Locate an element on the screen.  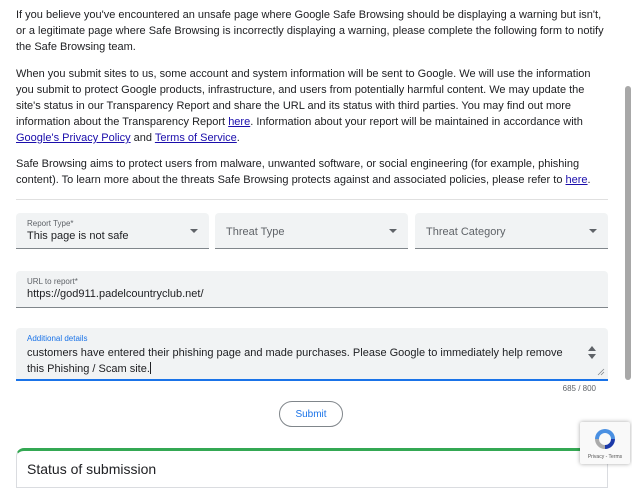
divider is located at coordinates (312, 199).